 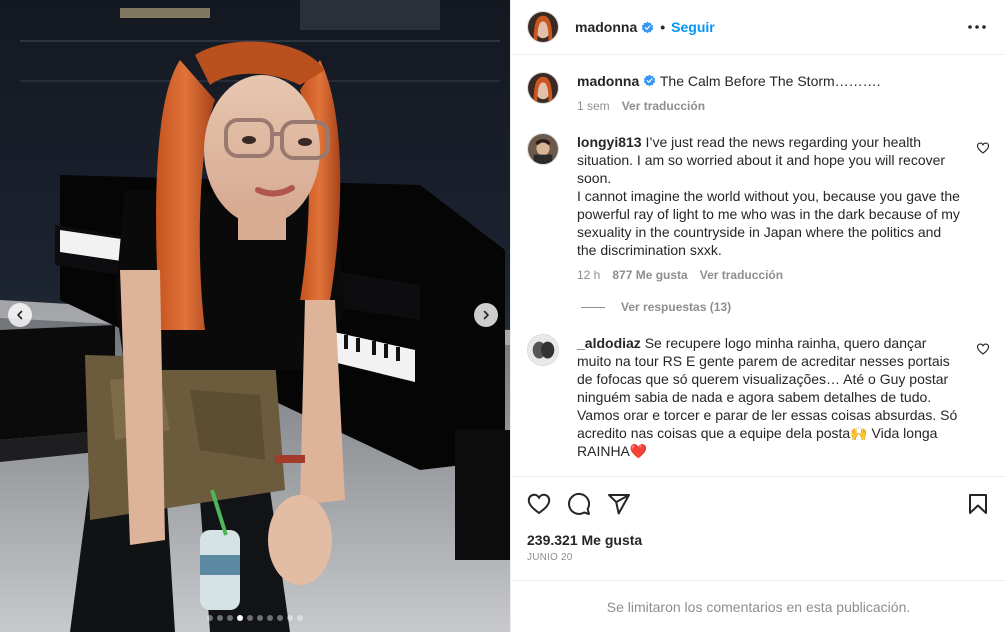 I want to click on comment-username: longyi813, so click(x=609, y=142).